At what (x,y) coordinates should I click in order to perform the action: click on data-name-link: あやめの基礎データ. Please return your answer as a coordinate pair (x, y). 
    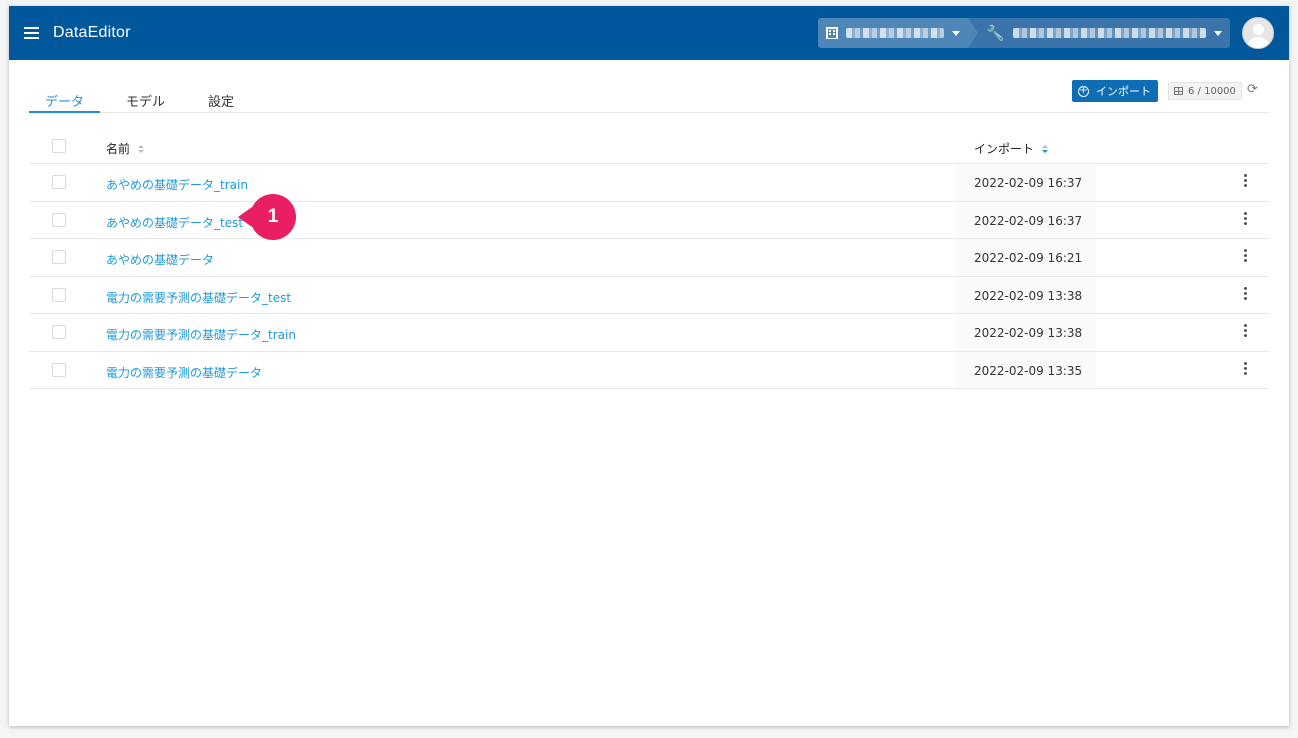
    Looking at the image, I should click on (160, 259).